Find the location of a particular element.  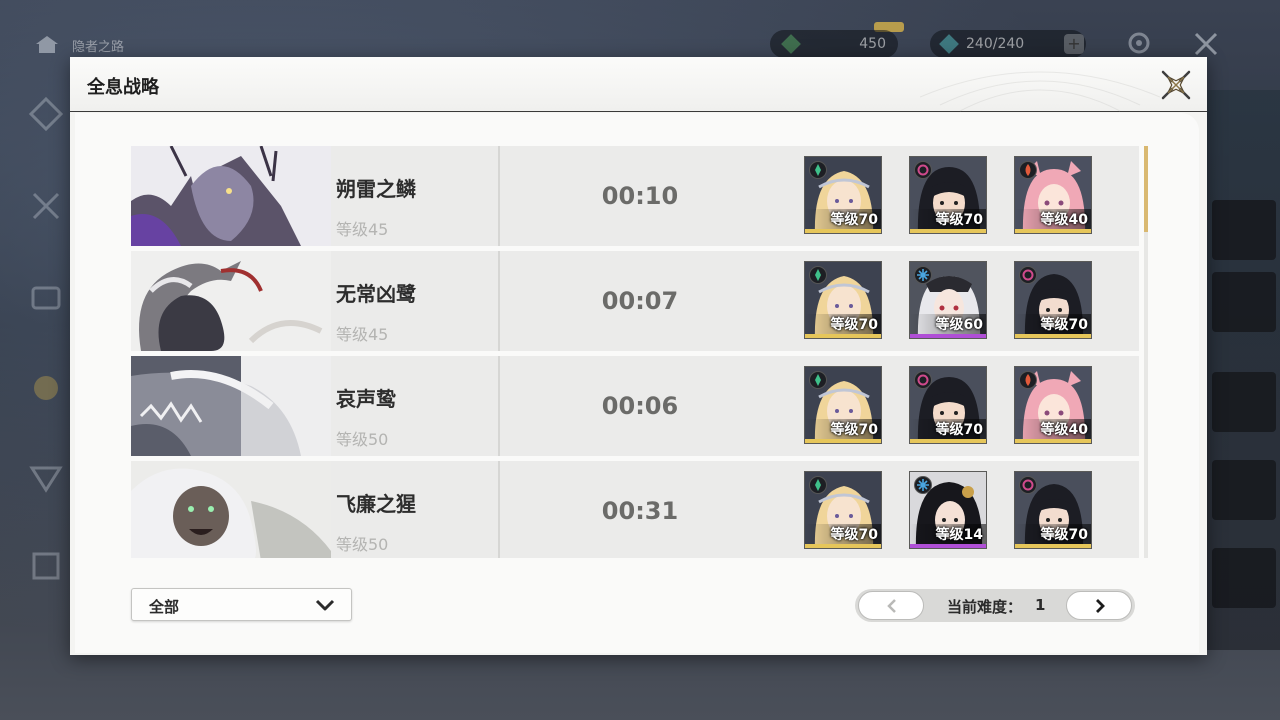

filter-dropdown: 全部 is located at coordinates (241, 604).